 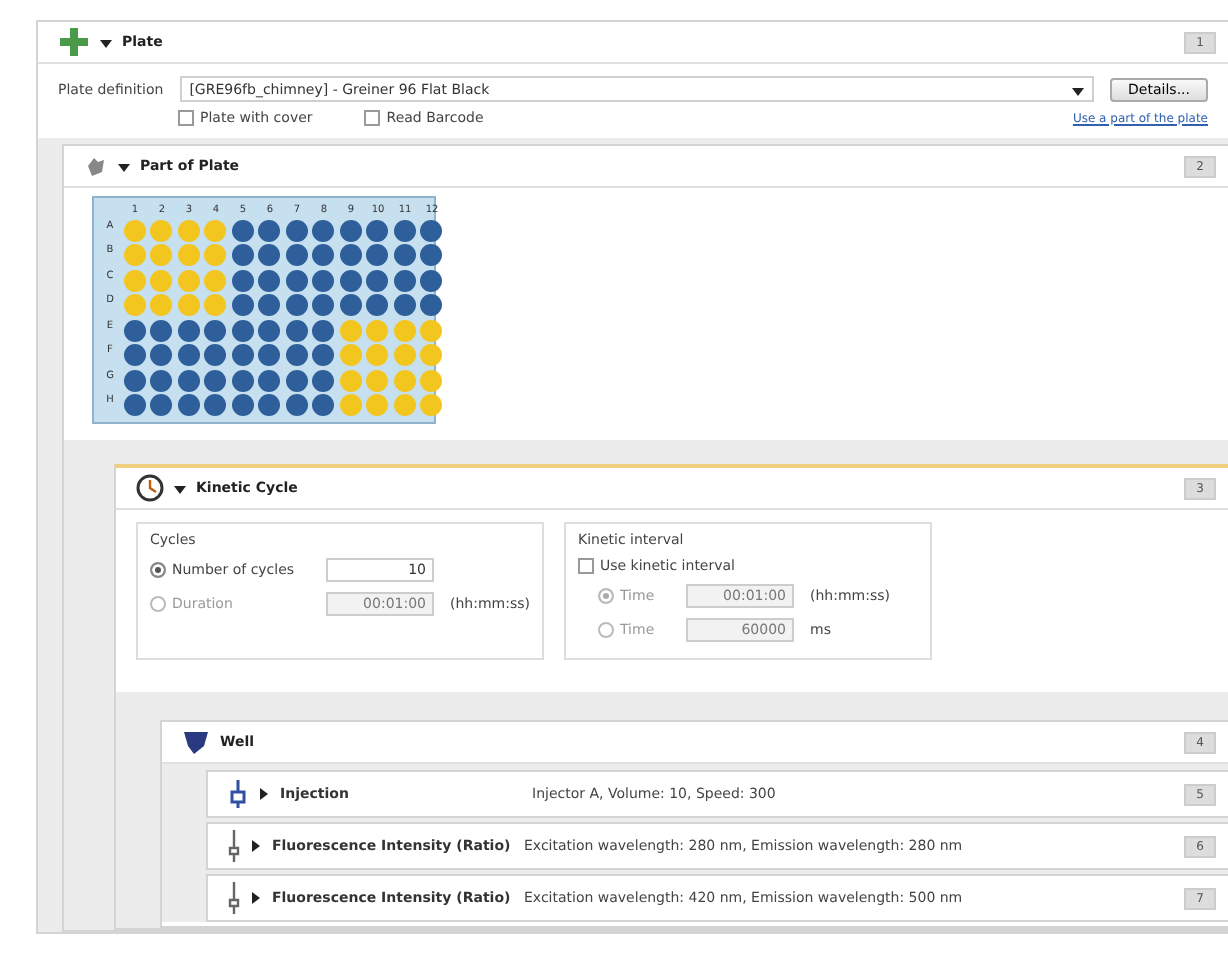 What do you see at coordinates (238, 794) in the screenshot?
I see `syringe-icon` at bounding box center [238, 794].